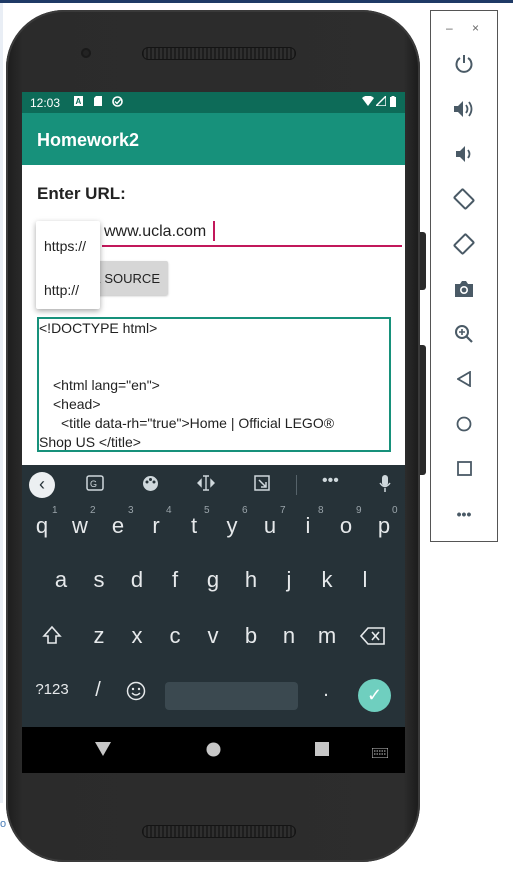 This screenshot has width=513, height=872. What do you see at coordinates (131, 510) in the screenshot?
I see `key-hint: 3` at bounding box center [131, 510].